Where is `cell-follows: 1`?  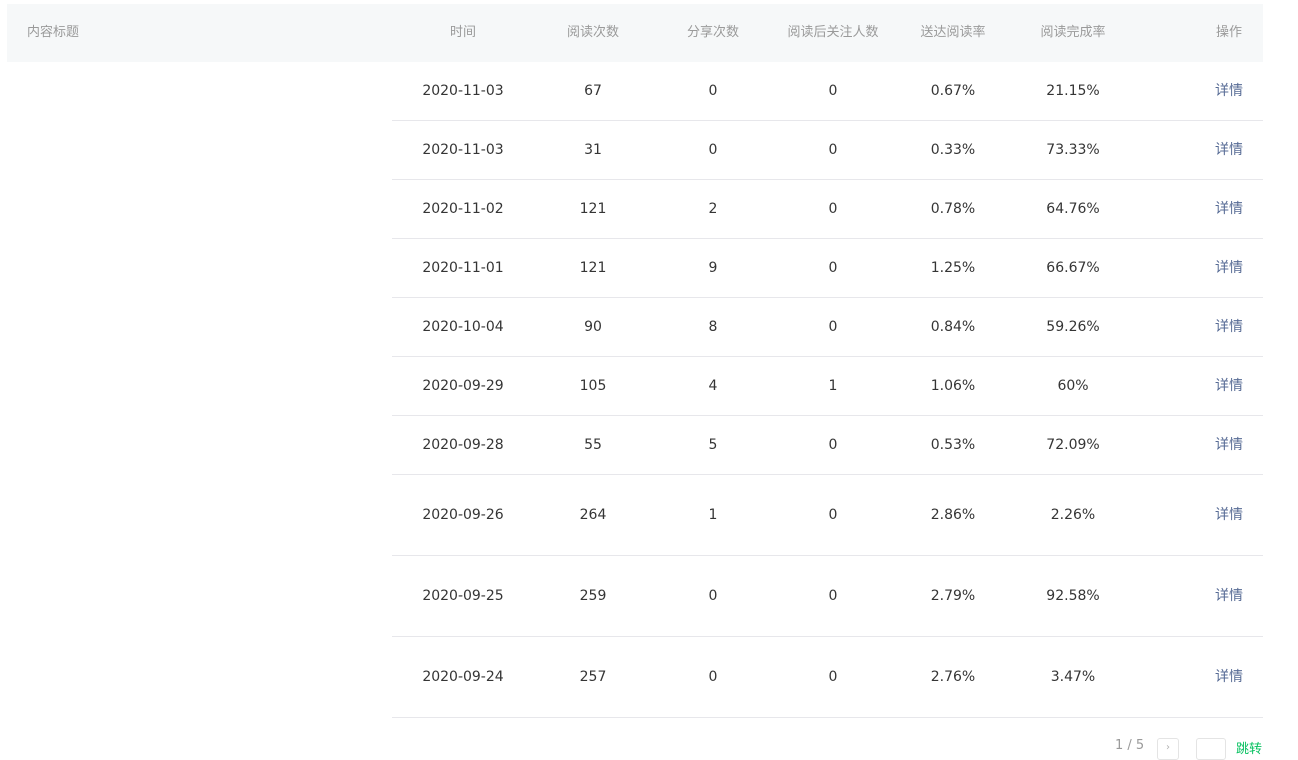 cell-follows: 1 is located at coordinates (833, 386).